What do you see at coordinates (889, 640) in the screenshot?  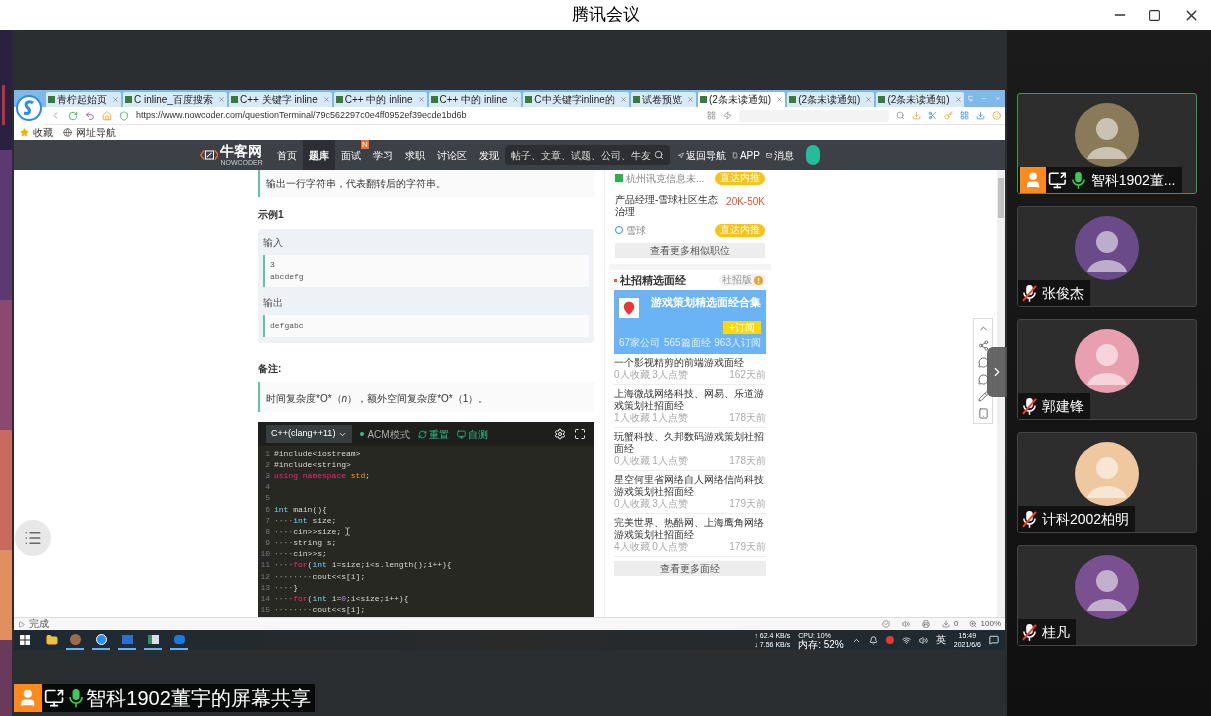 I see `tray-app-icon` at bounding box center [889, 640].